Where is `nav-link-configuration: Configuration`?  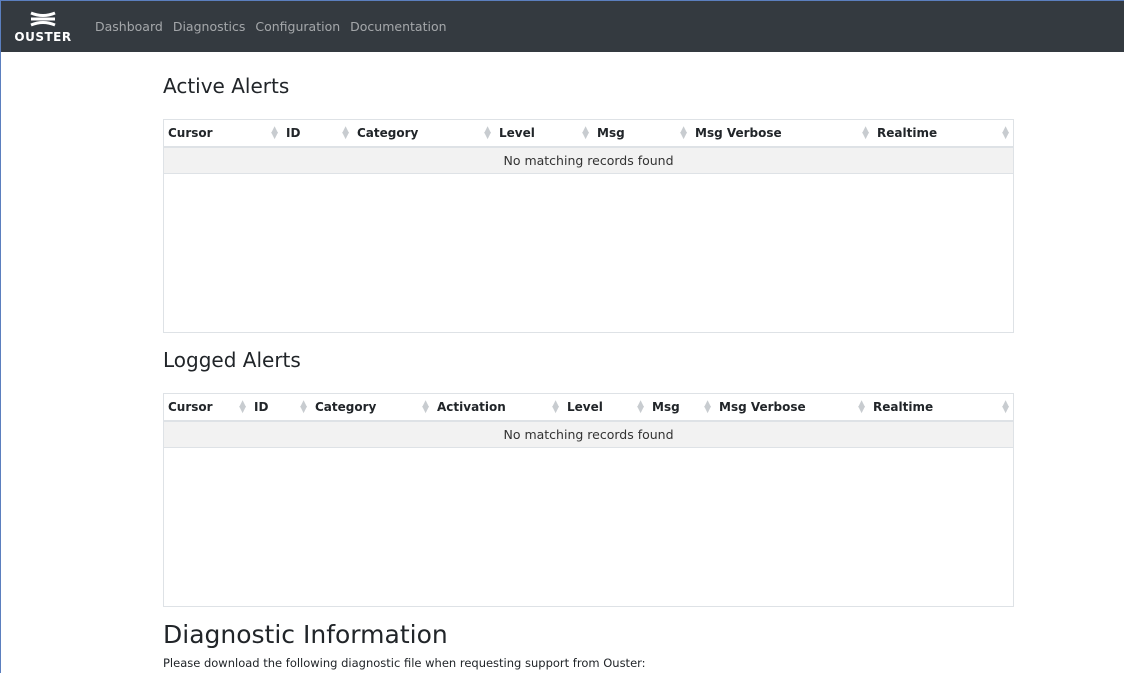 nav-link-configuration: Configuration is located at coordinates (297, 26).